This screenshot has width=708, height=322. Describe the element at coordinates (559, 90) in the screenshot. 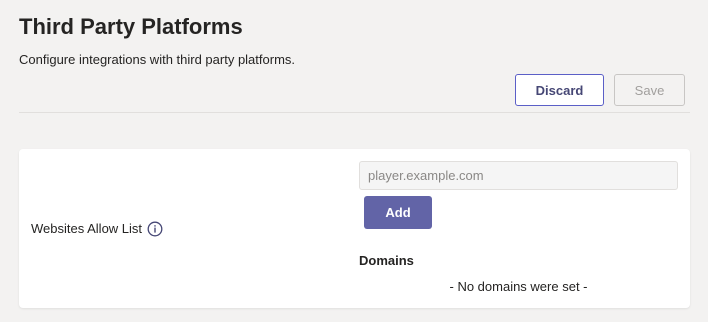

I see `discard-button: Discard` at that location.